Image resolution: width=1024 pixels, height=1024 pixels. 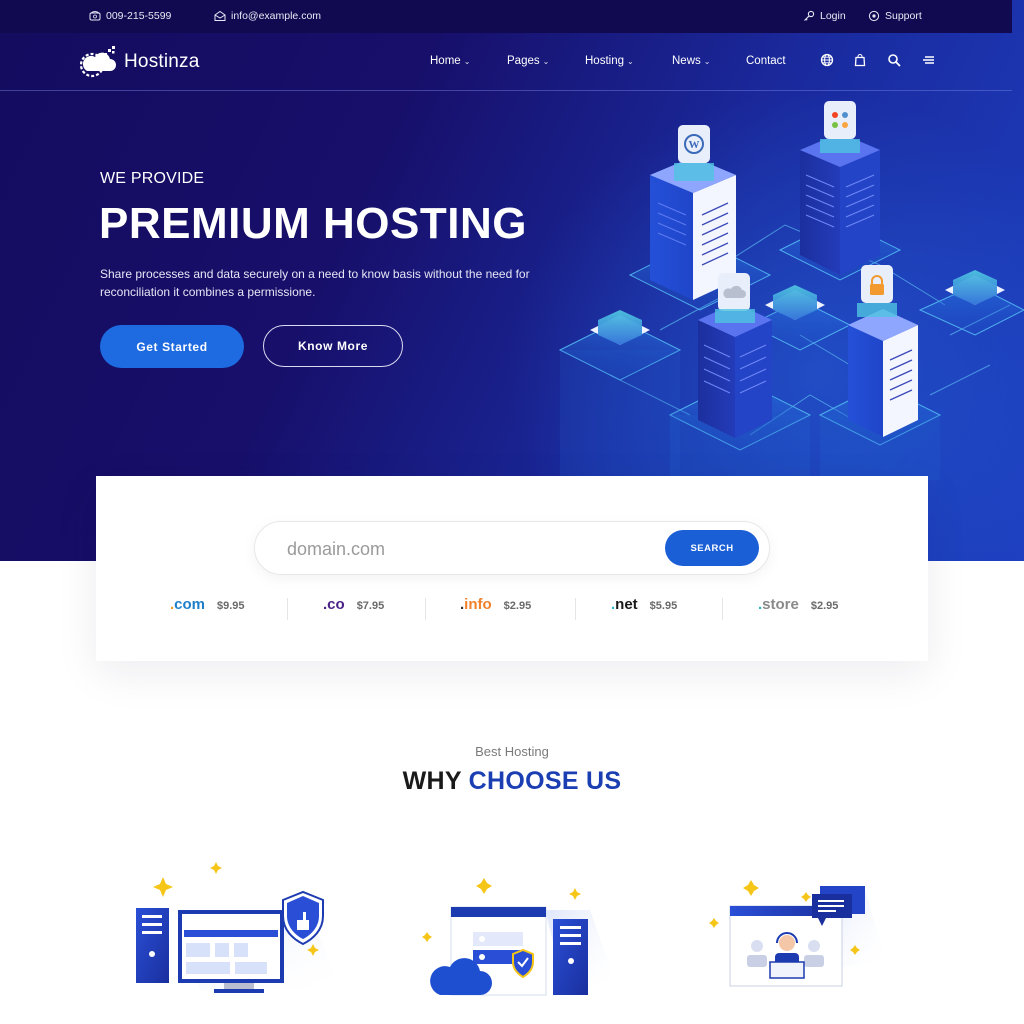 I want to click on cloud-server-icon, so click(x=518, y=937).